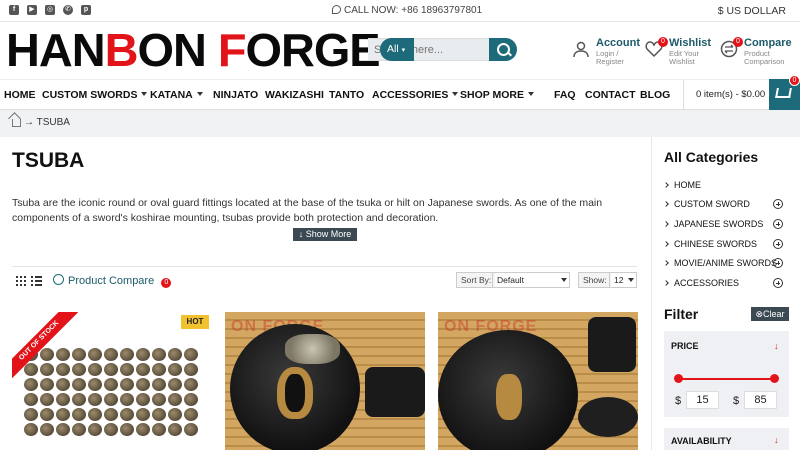 The image size is (800, 450). Describe the element at coordinates (403, 50) in the screenshot. I see `caret-down-icon: ▾` at that location.